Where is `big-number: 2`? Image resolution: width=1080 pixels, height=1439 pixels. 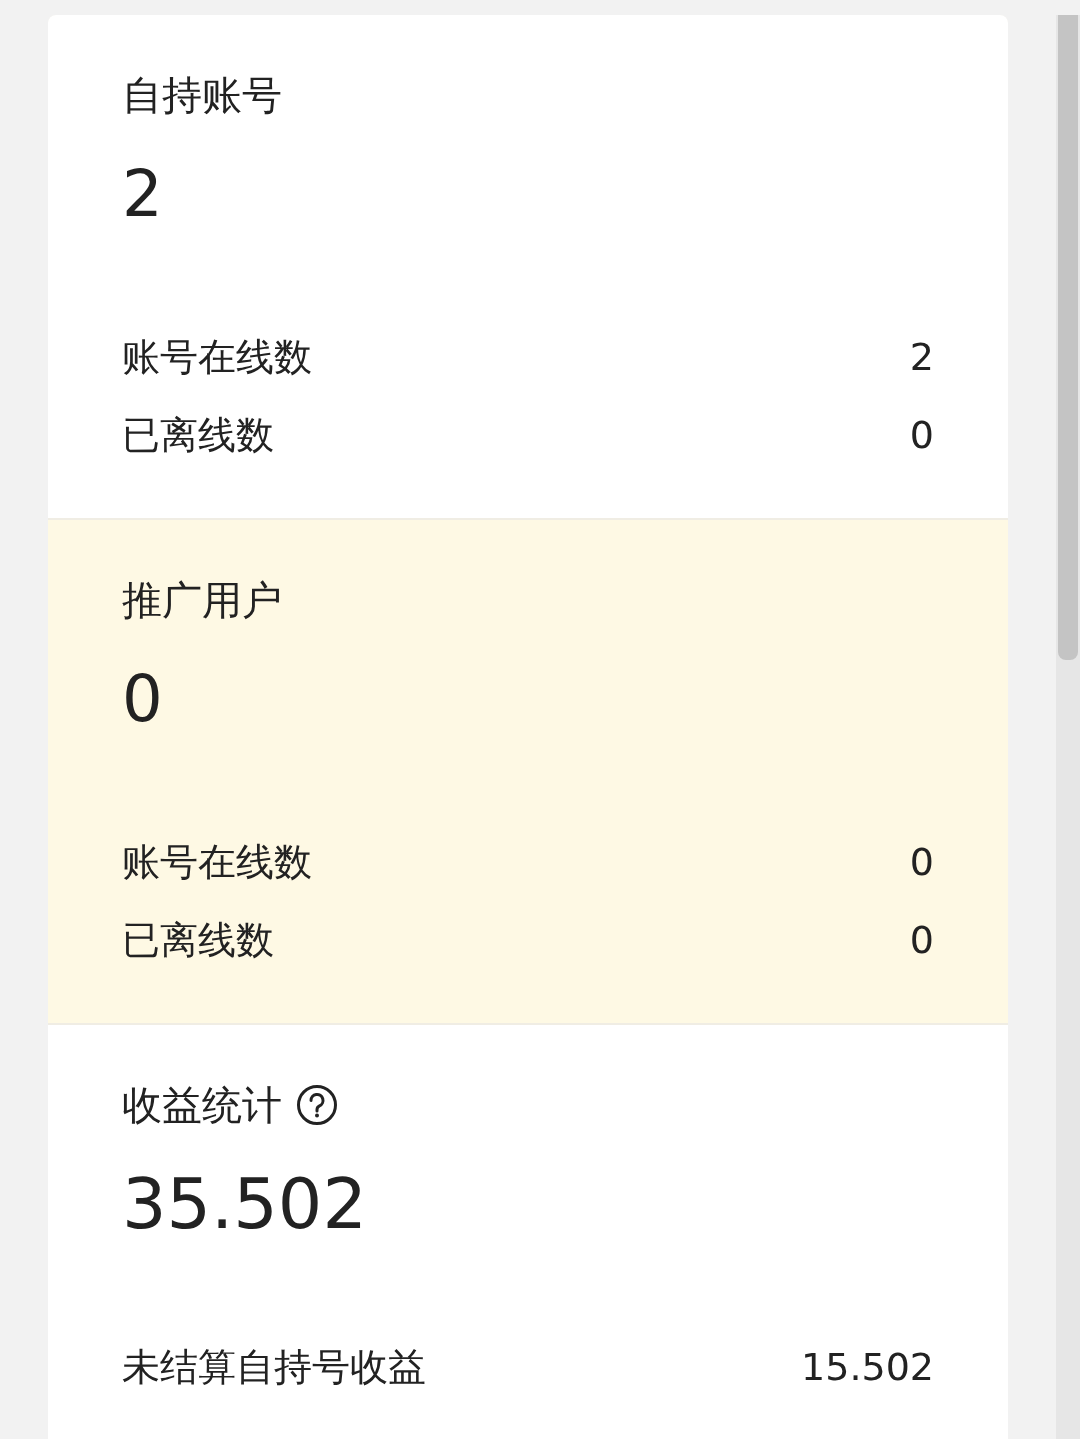
big-number: 2 is located at coordinates (142, 194).